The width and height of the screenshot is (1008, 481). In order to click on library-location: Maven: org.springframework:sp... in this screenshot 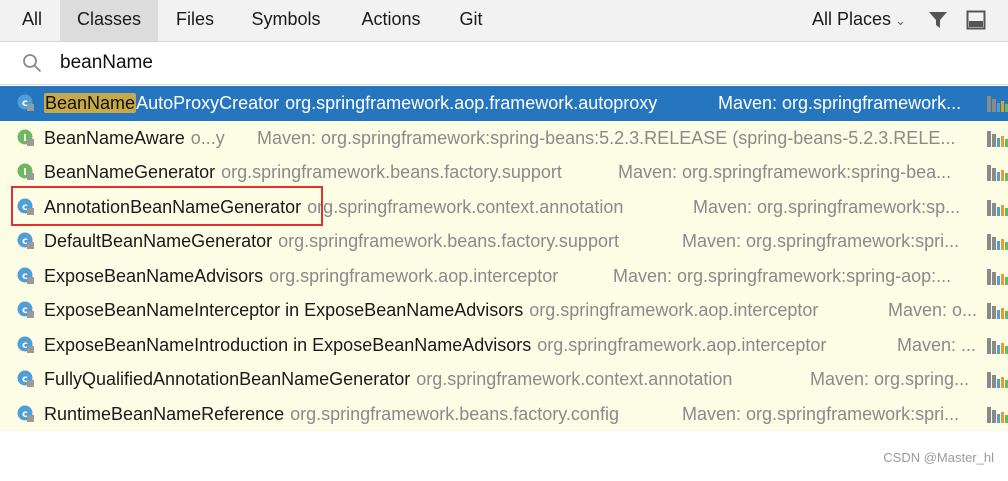, I will do `click(827, 206)`.